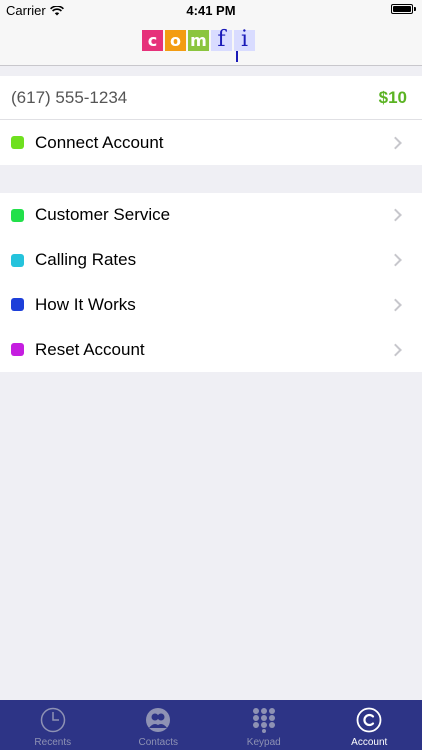 This screenshot has width=422, height=750. I want to click on tab-recents: Recents, so click(53, 725).